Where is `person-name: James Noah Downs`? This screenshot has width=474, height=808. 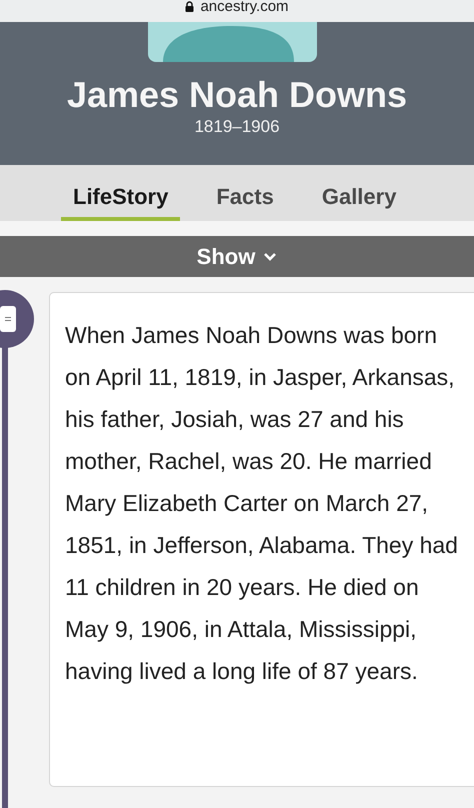
person-name: James Noah Downs is located at coordinates (237, 95).